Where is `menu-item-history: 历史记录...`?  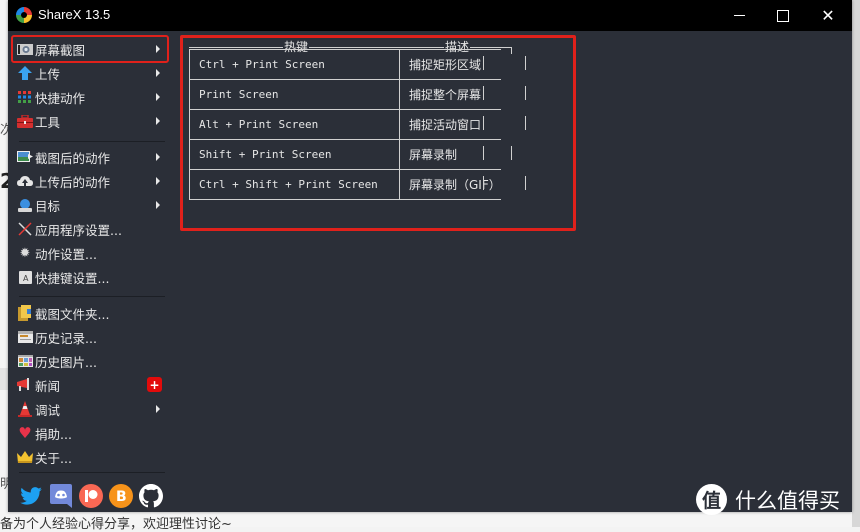
menu-item-history: 历史记录... is located at coordinates (88, 337).